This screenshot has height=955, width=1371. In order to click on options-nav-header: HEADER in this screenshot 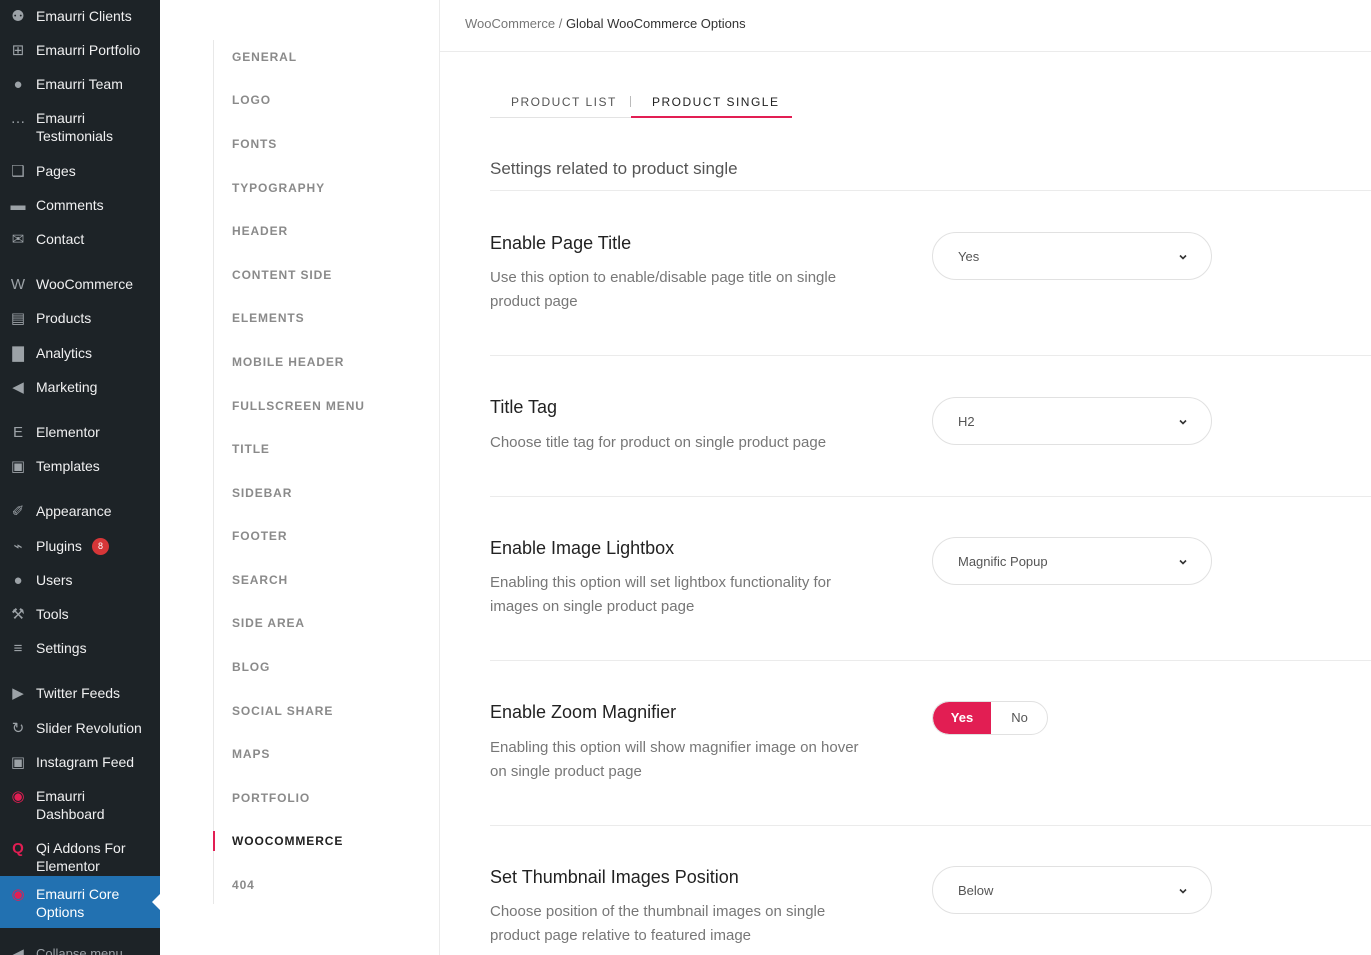, I will do `click(260, 231)`.